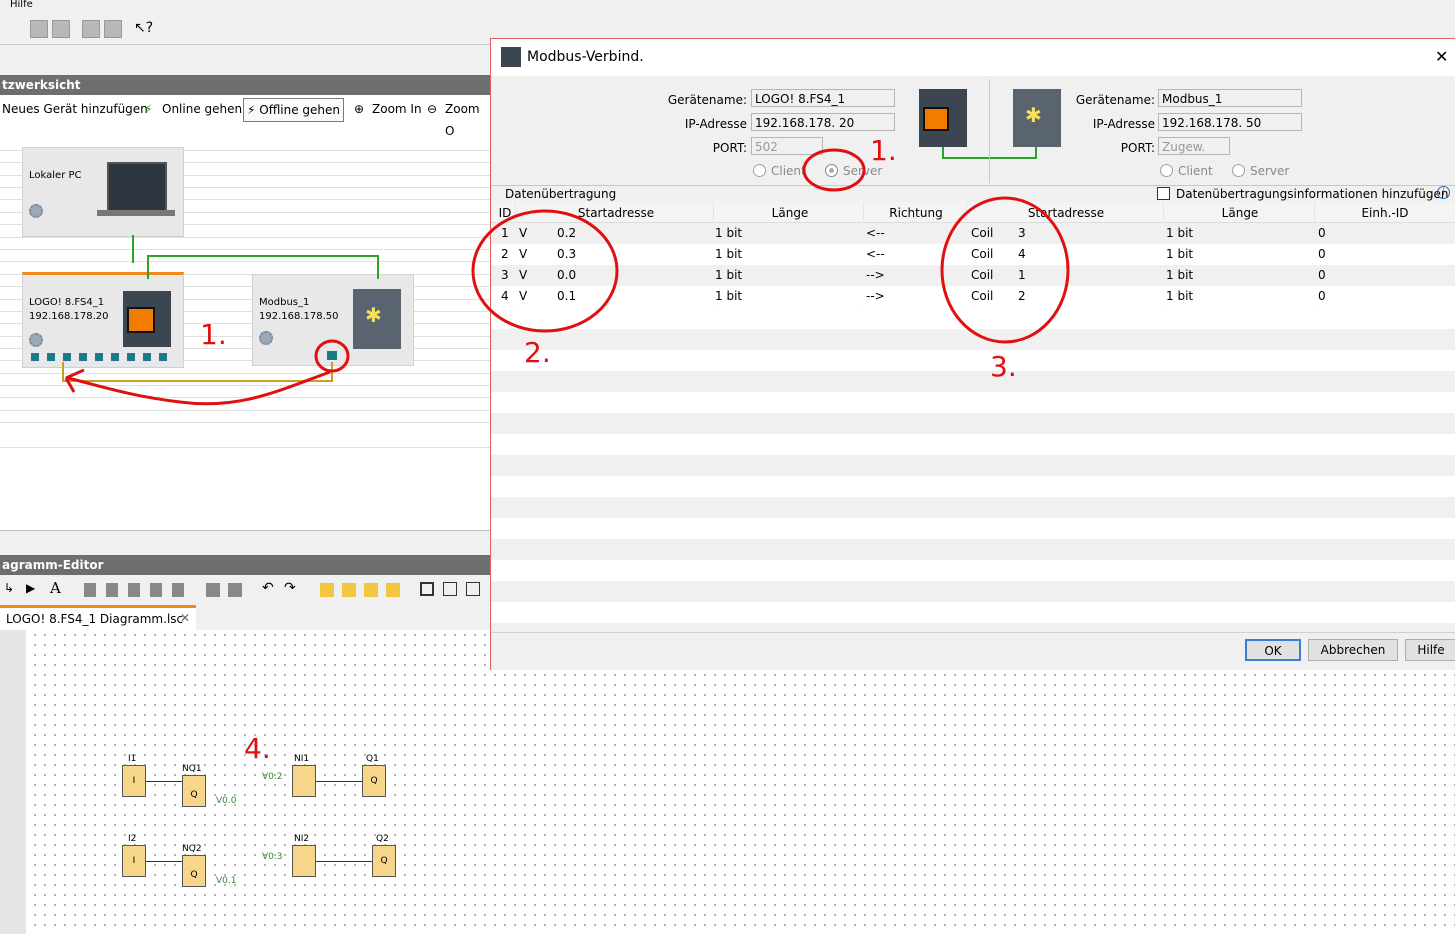 This screenshot has width=1455, height=934. Describe the element at coordinates (834, 170) in the screenshot. I see `annotation-circle-server` at that location.